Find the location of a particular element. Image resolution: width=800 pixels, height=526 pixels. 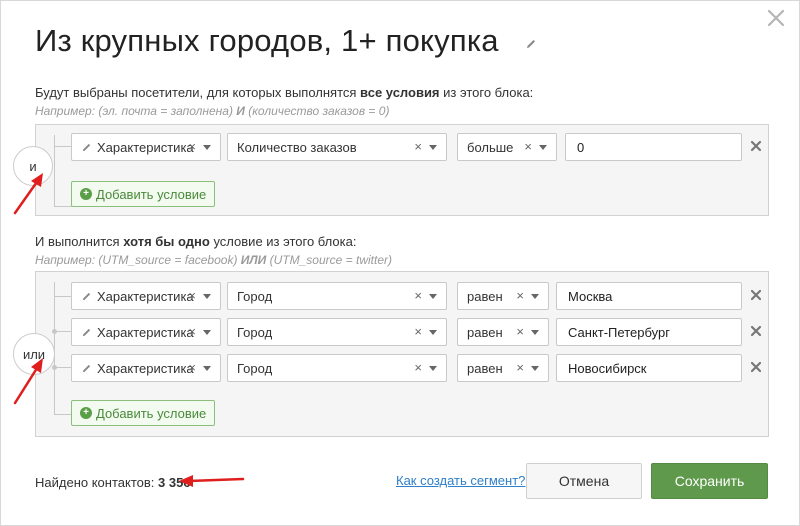

close-icon is located at coordinates (776, 18).